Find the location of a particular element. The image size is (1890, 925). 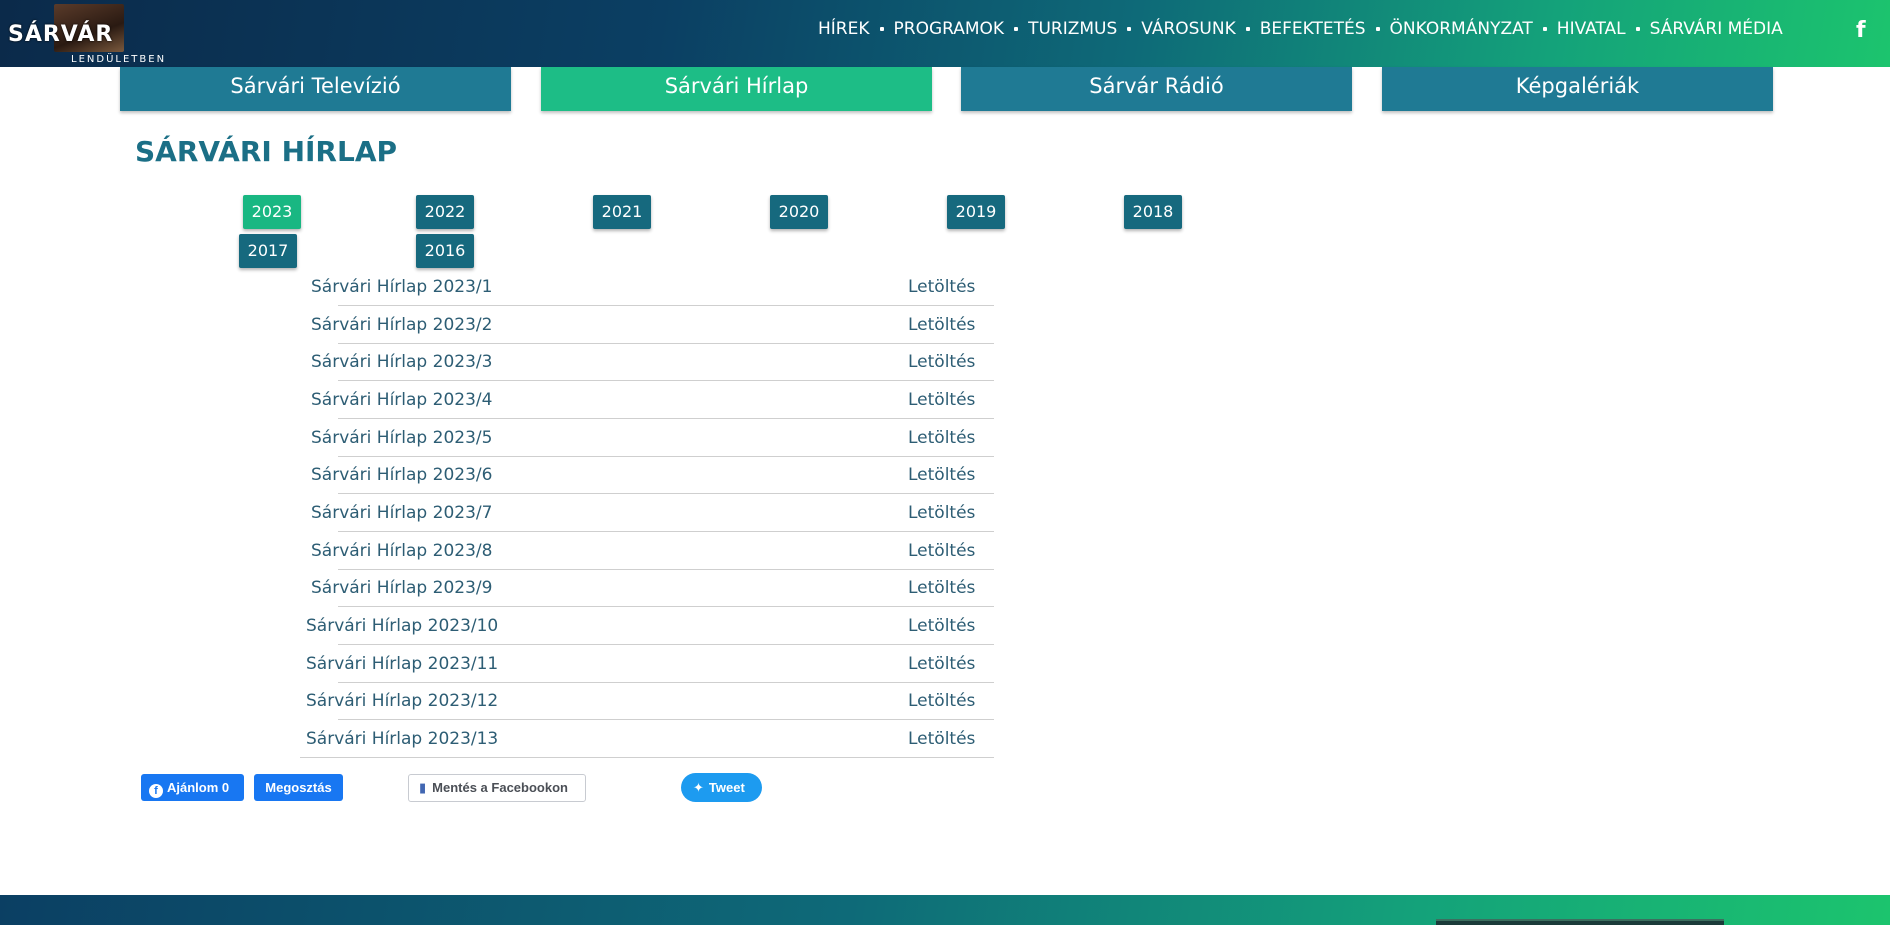

issue-row: Sárvári Hírlap 2023/11 Letöltés is located at coordinates (647, 664).